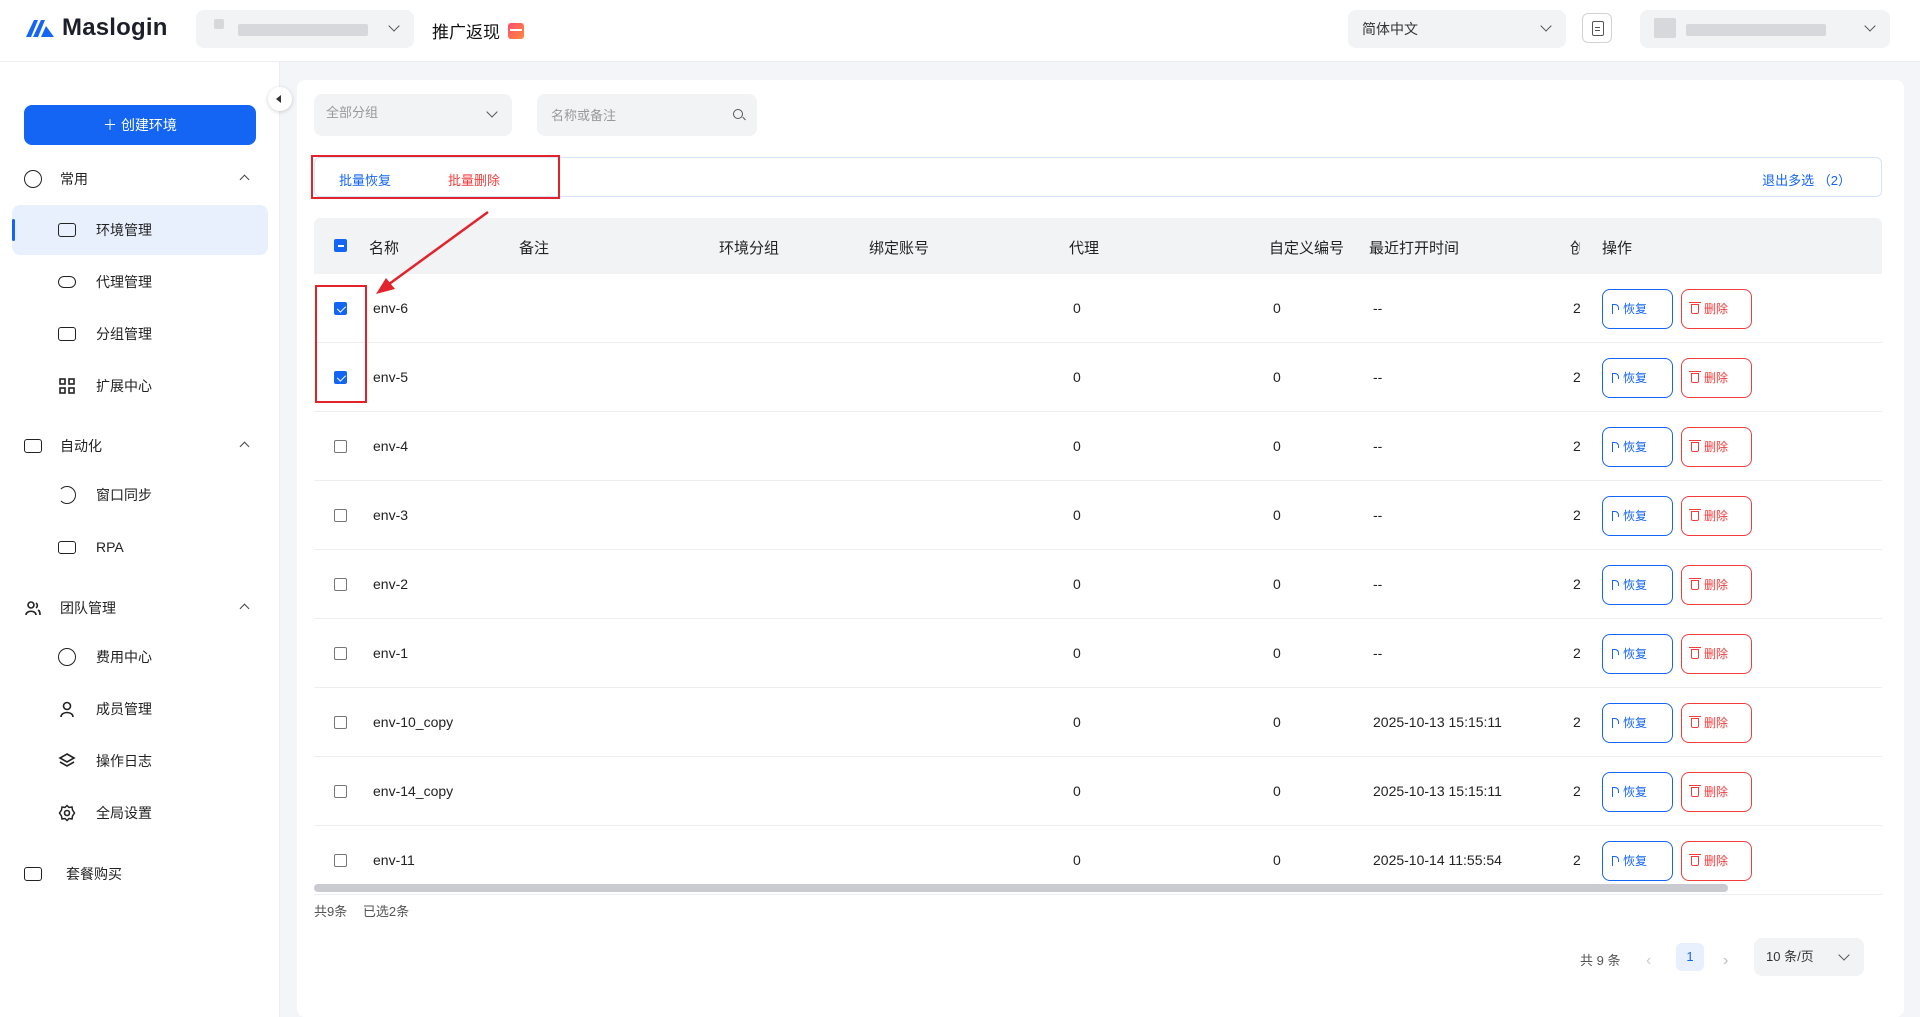  Describe the element at coordinates (115, 27) in the screenshot. I see `app-name: Maslogin` at that location.